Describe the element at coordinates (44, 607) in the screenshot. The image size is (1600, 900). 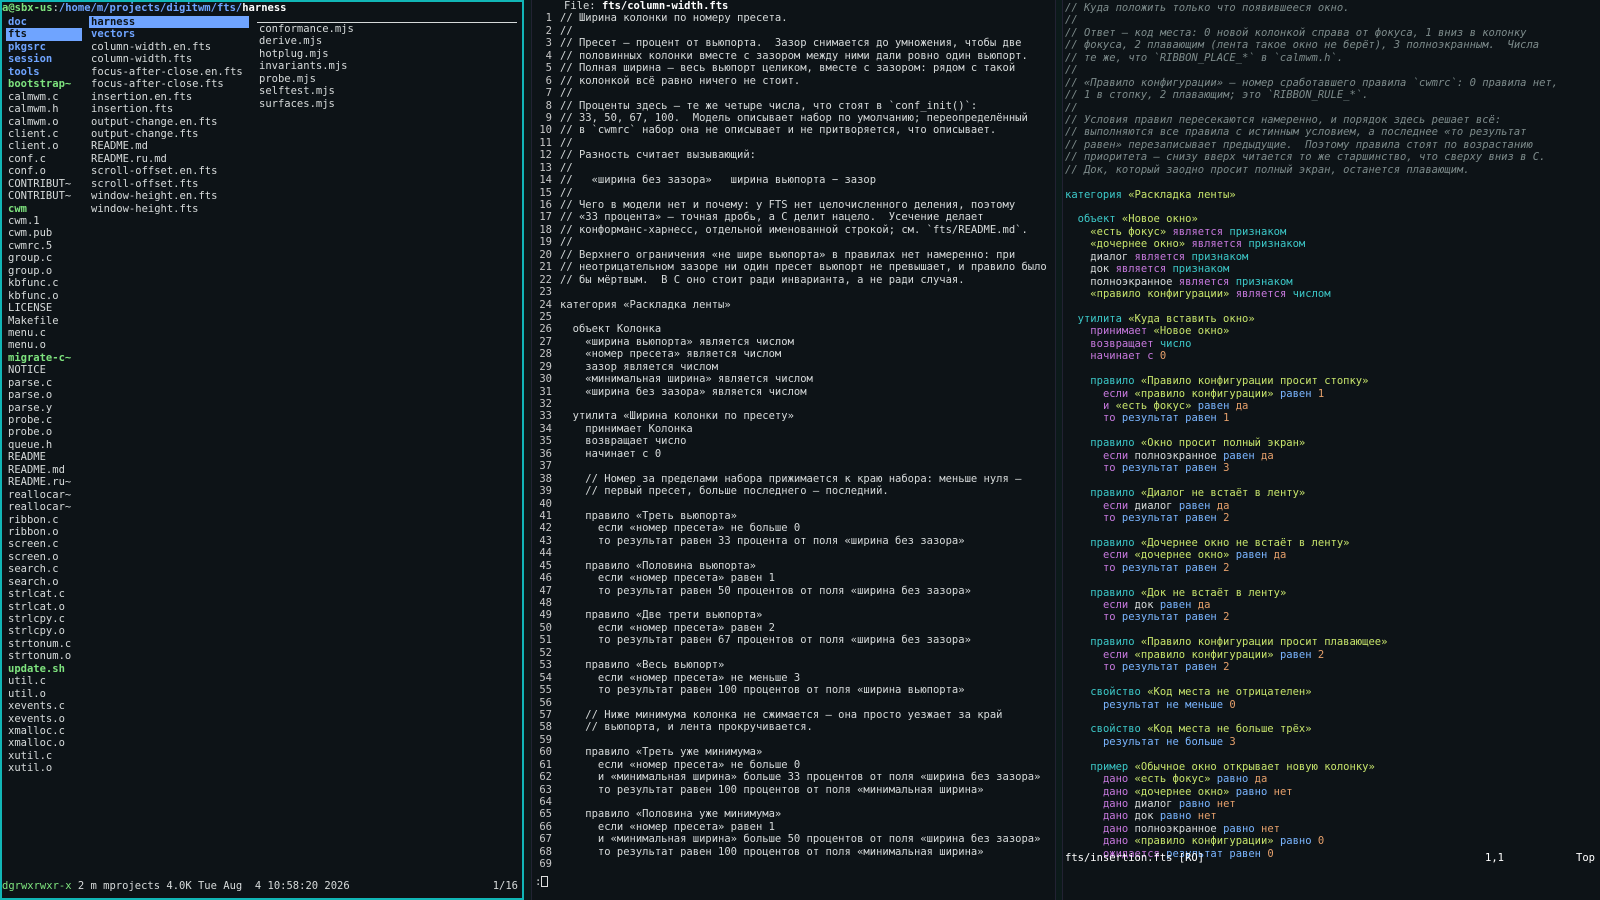
I see `file-entry: strlcat.o` at that location.